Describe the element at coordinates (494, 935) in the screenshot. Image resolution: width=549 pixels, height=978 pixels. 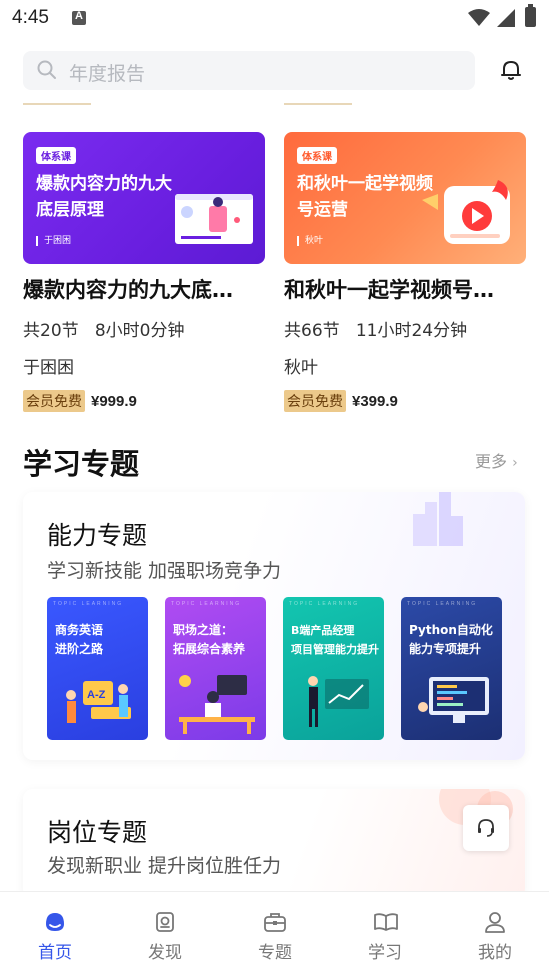
I see `tab-profile: 我的` at that location.